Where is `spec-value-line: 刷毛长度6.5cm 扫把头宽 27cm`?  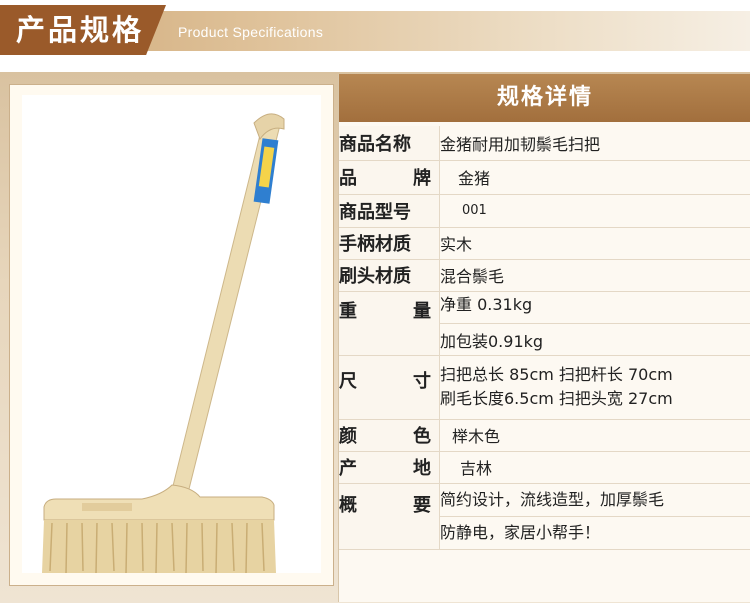
spec-value-line: 刷毛长度6.5cm 扫把头宽 27cm is located at coordinates (556, 398).